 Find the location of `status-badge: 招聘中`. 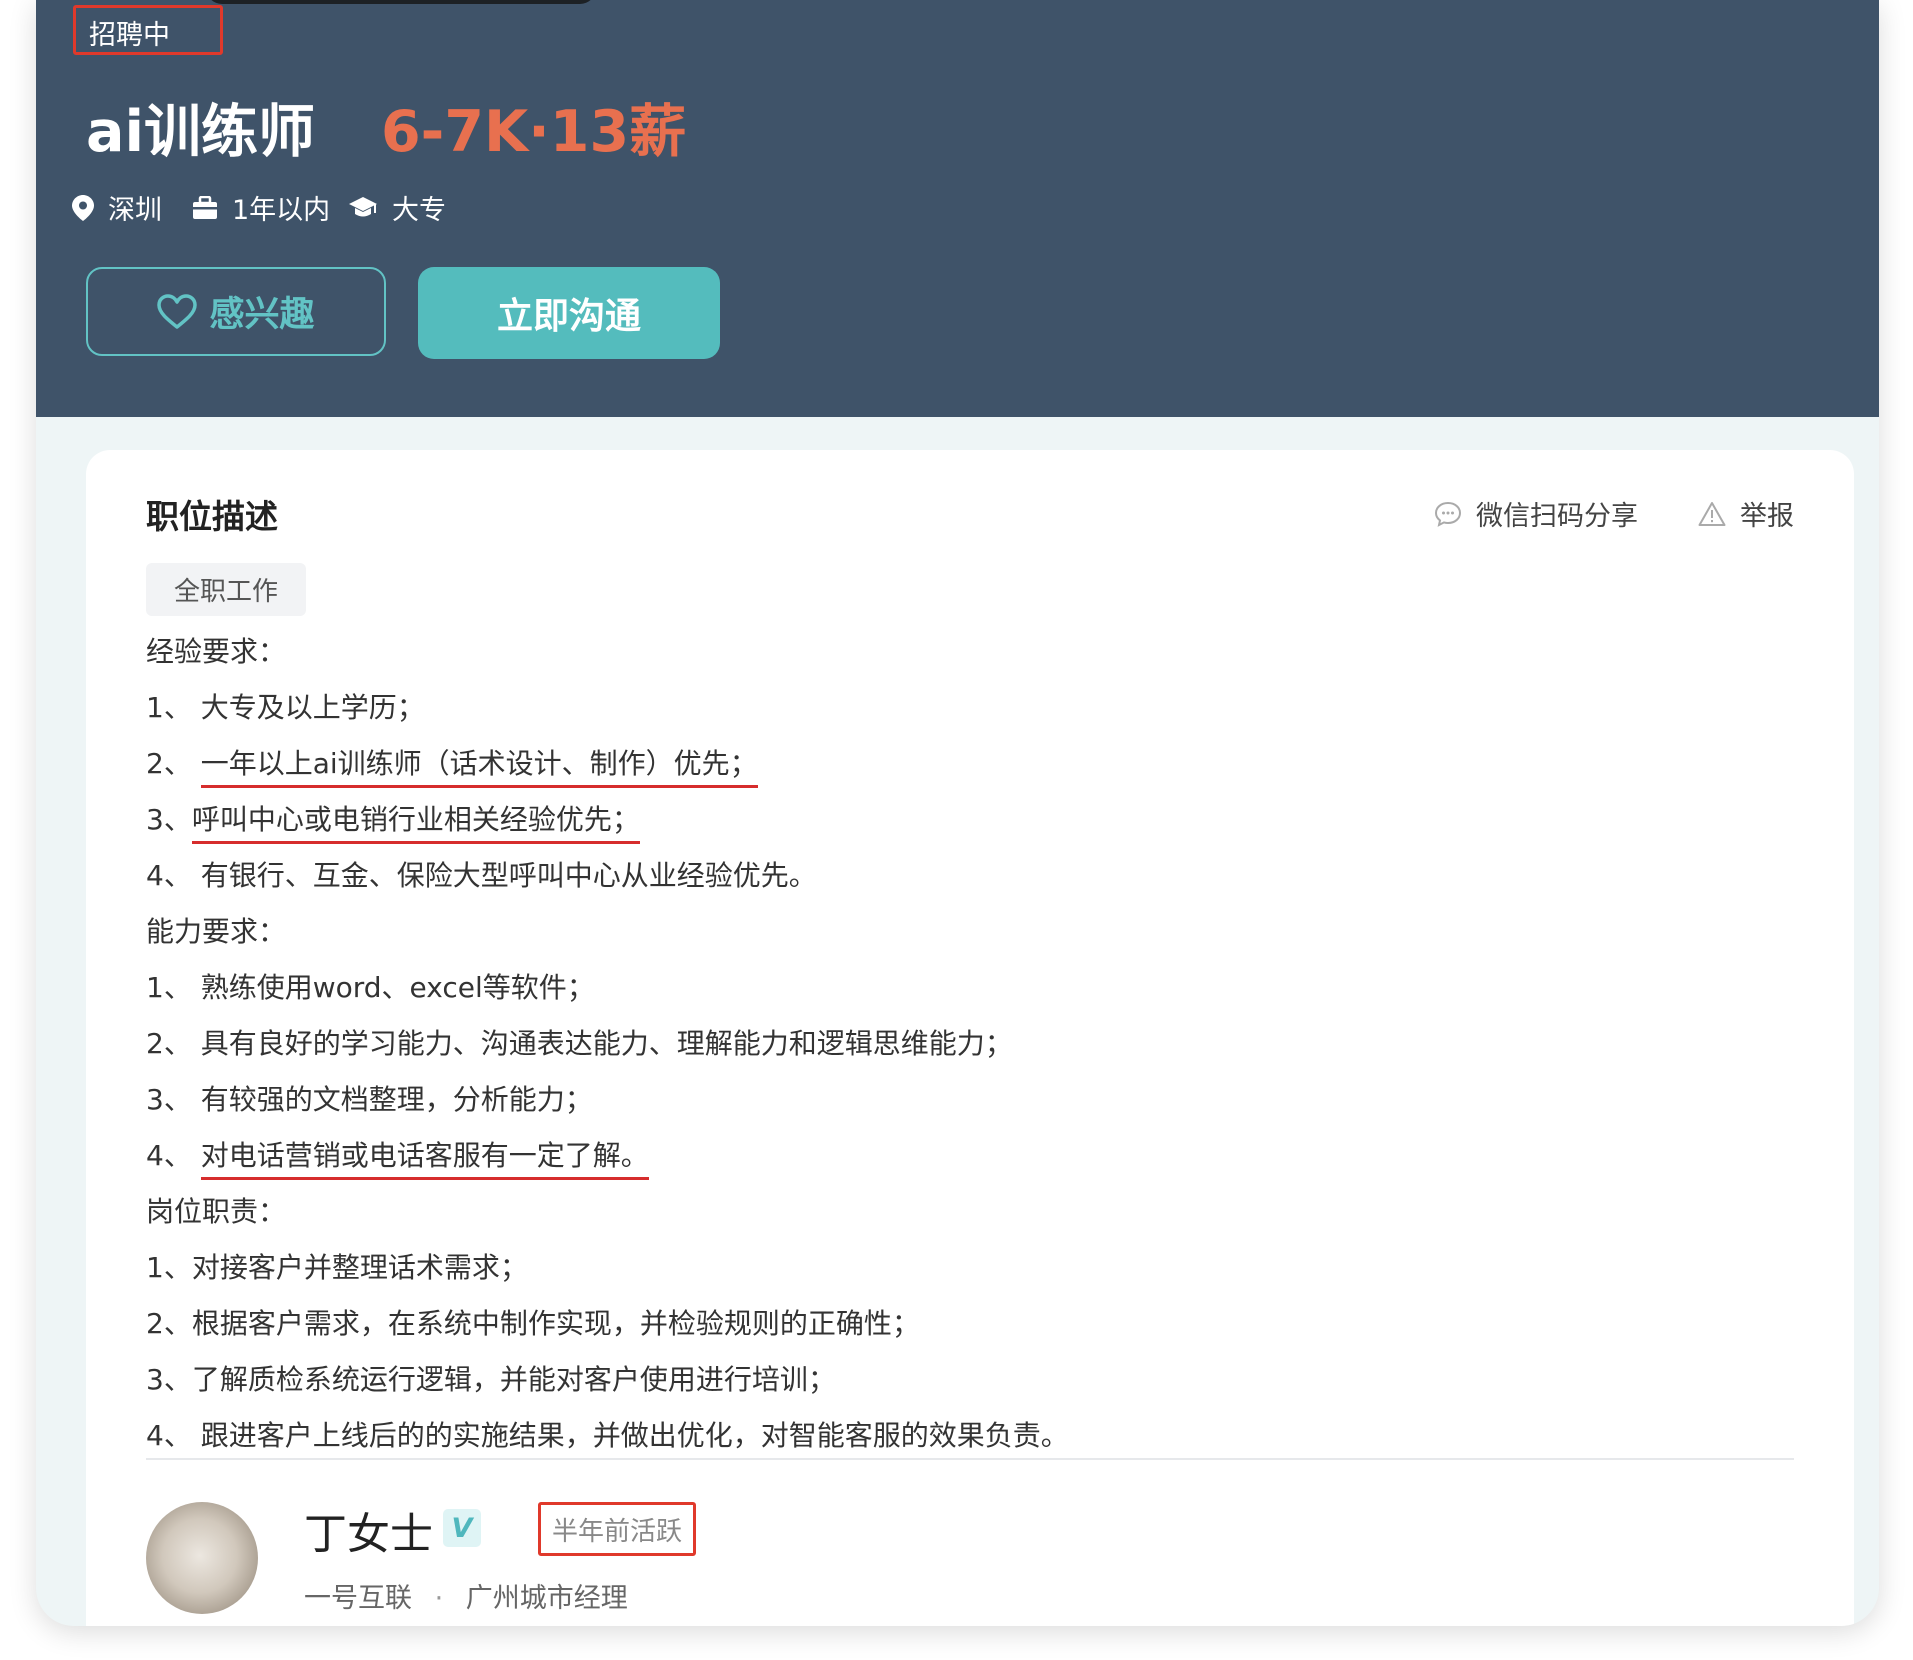

status-badge: 招聘中 is located at coordinates (148, 30).